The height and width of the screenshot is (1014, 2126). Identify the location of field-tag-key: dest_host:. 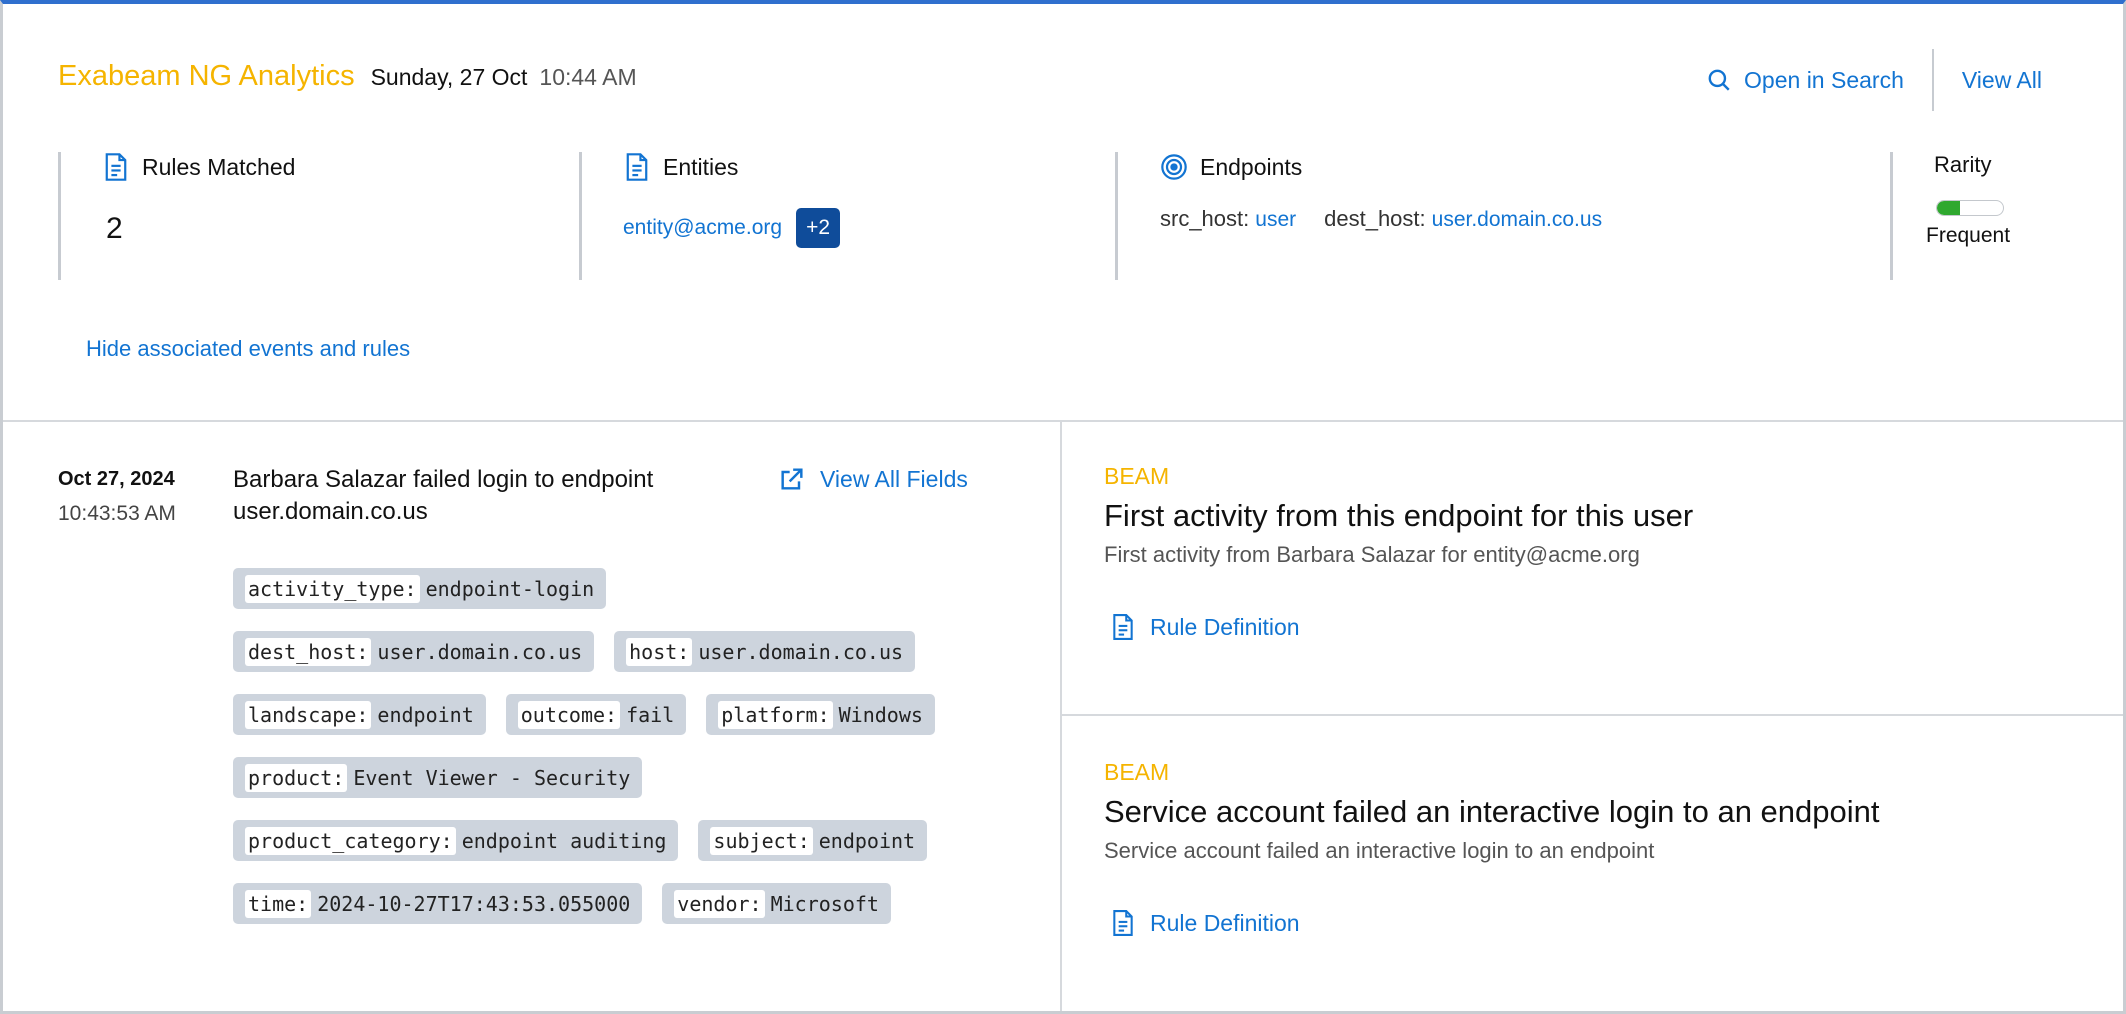
(308, 651).